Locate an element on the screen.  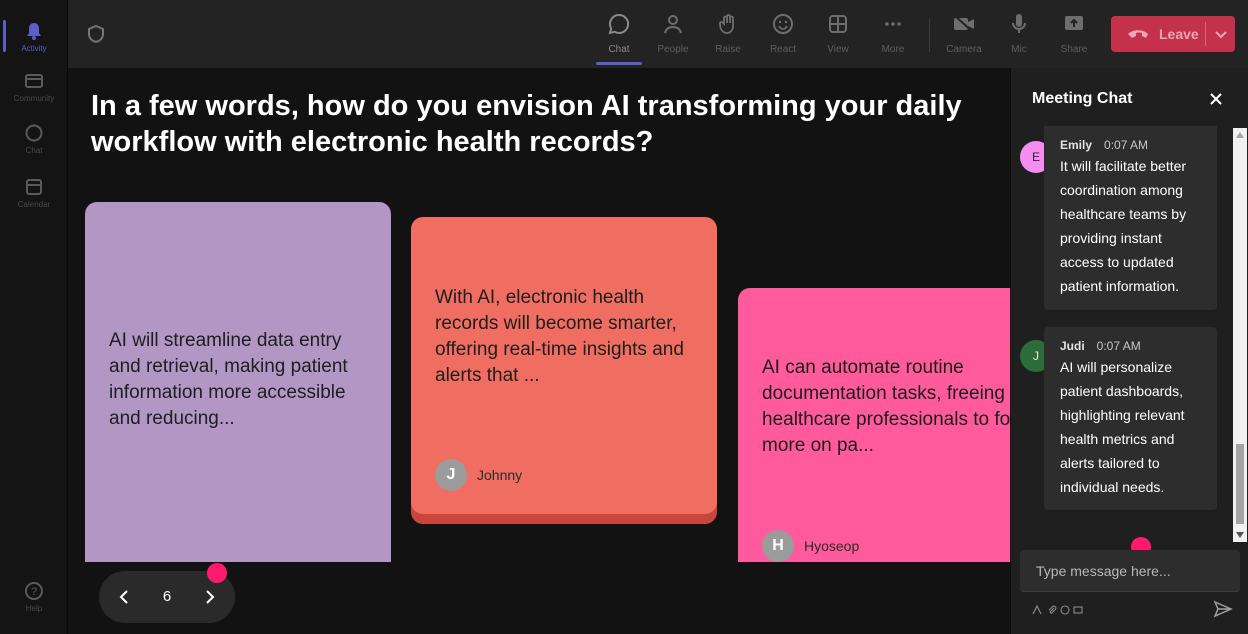
avatar-initial: J is located at coordinates (1036, 356).